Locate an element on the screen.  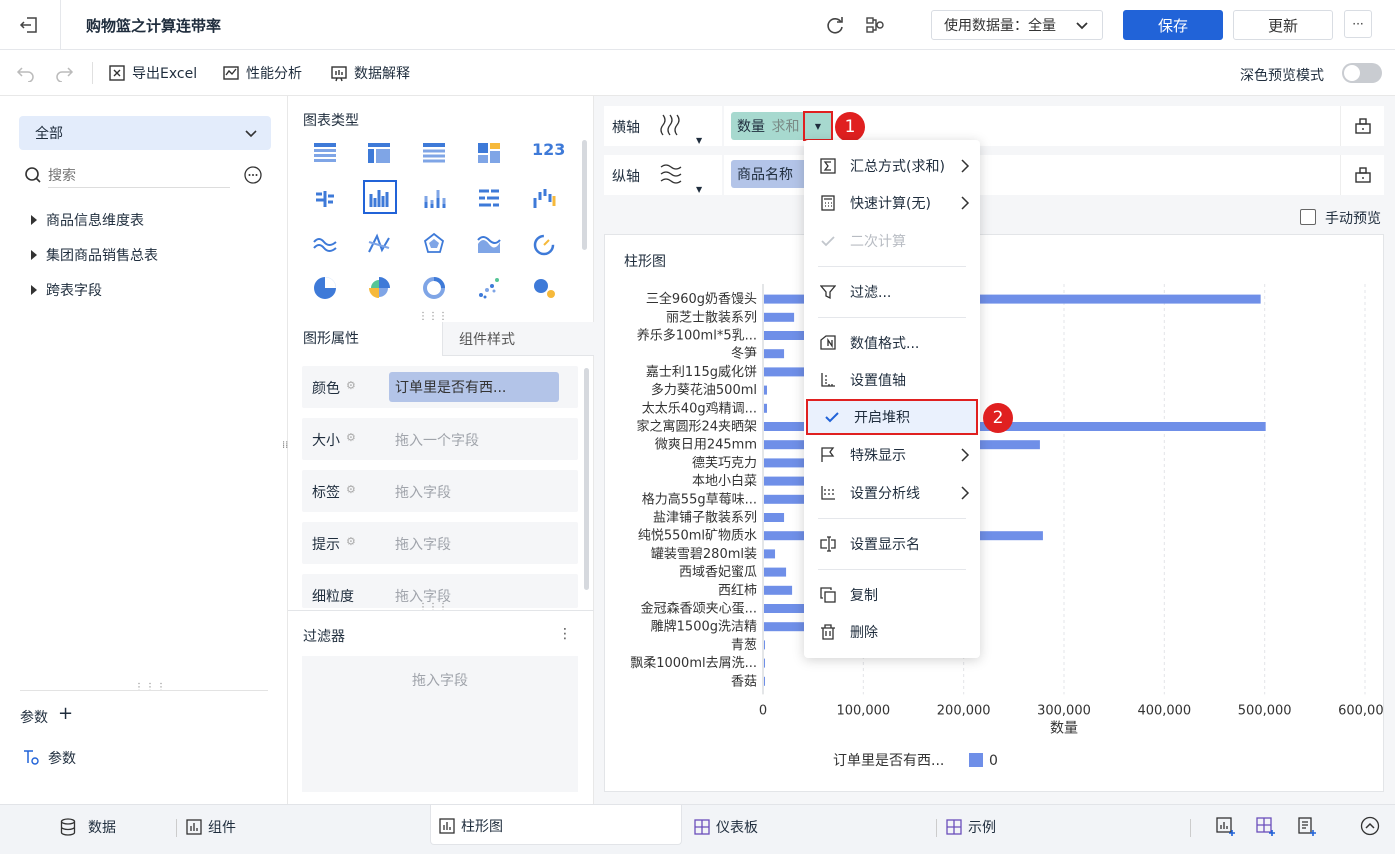
undo-icon is located at coordinates (26, 73).